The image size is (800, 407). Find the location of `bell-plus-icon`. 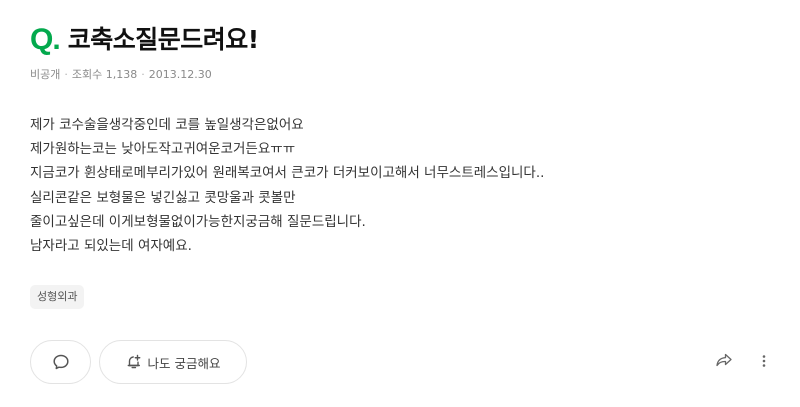

bell-plus-icon is located at coordinates (134, 362).